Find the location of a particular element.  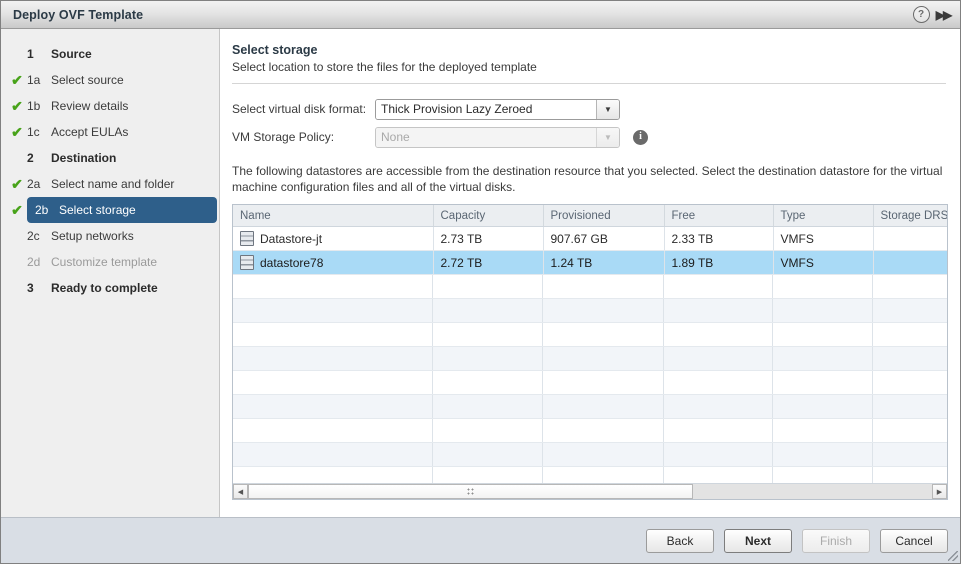

double-chevron-right-icon: ▶▶ is located at coordinates (944, 14).